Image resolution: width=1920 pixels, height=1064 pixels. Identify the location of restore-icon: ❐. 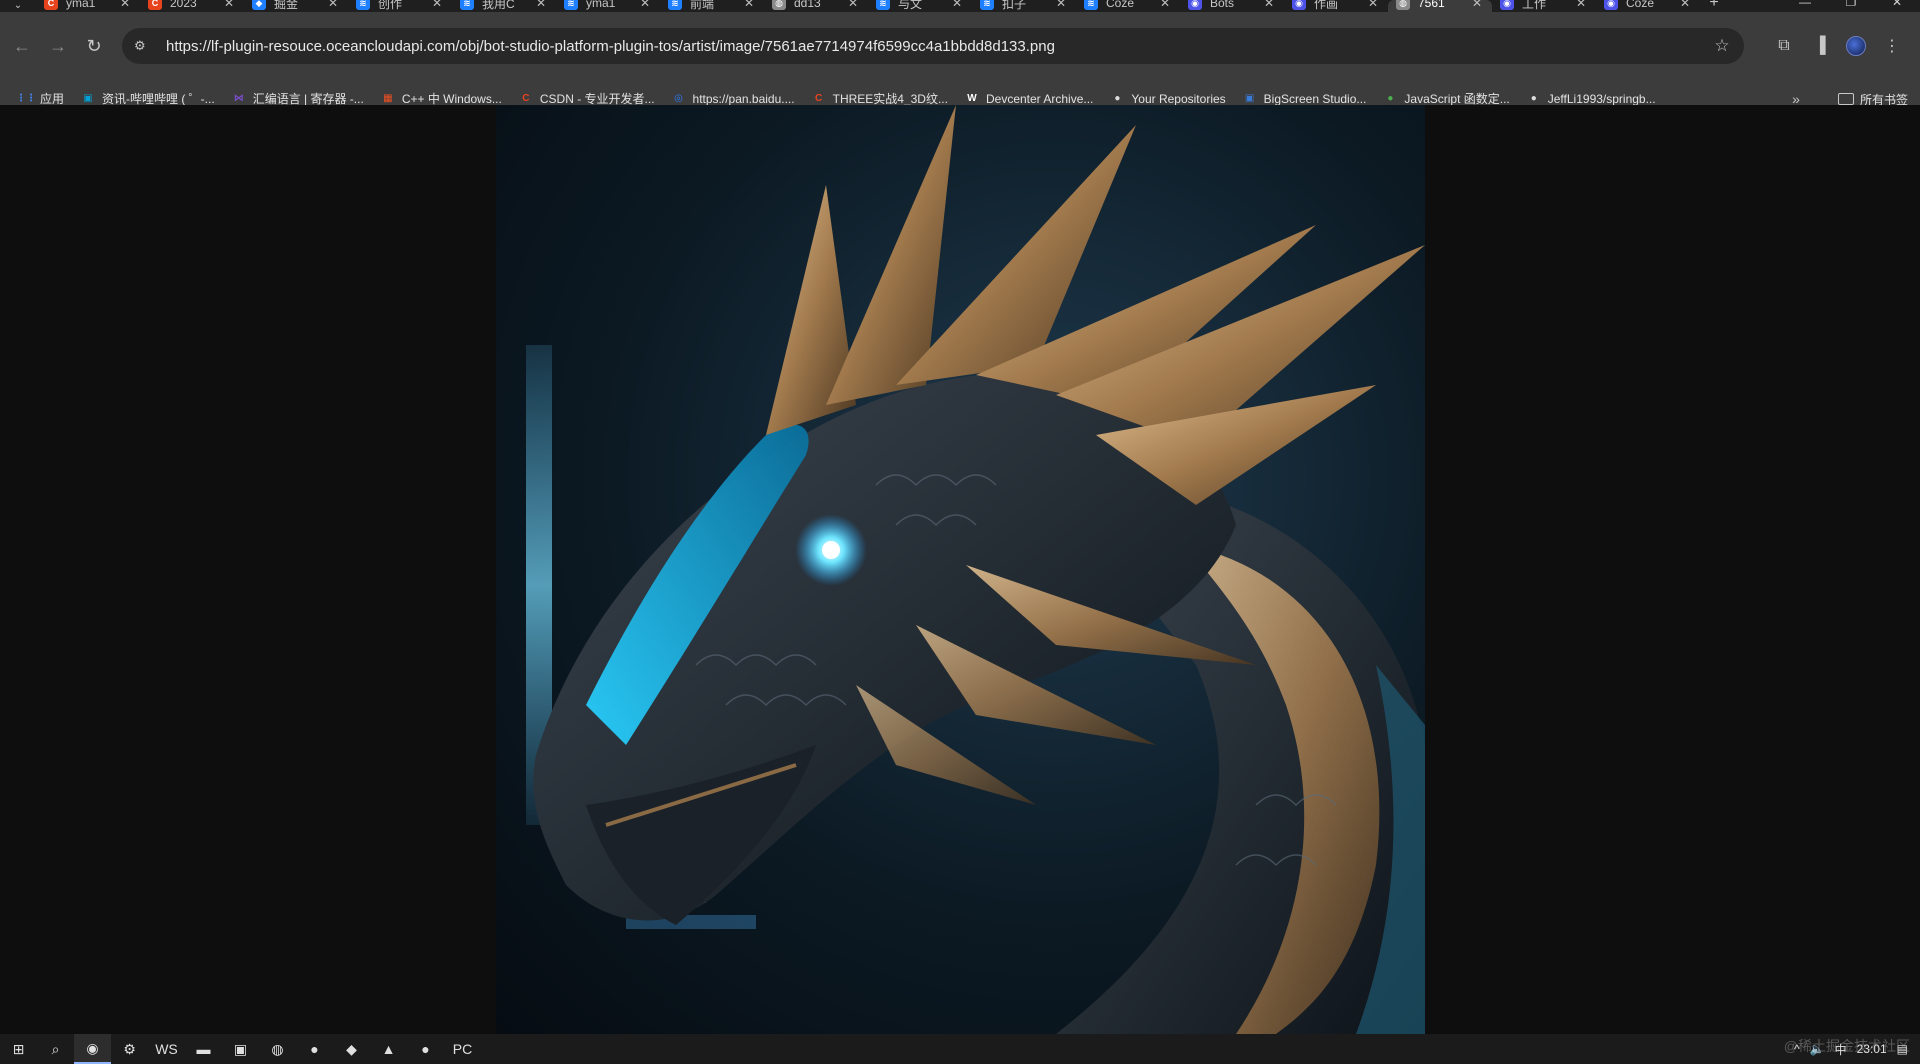
(1851, 6).